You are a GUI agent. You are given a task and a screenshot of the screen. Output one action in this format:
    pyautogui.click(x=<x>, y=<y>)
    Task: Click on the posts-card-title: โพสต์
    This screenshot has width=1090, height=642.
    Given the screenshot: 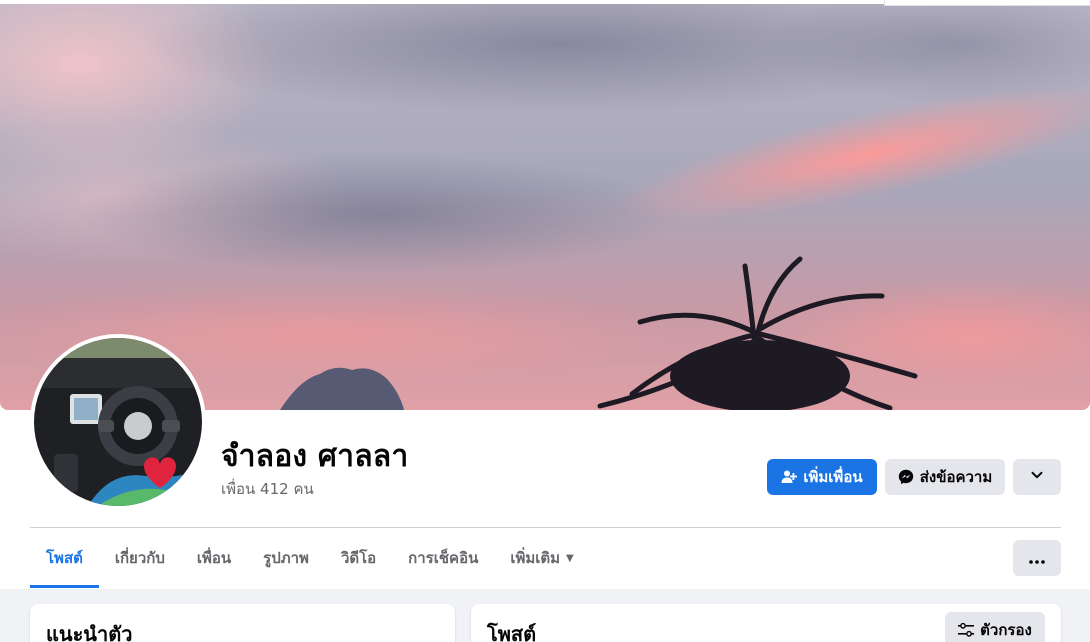 What is the action you would take?
    pyautogui.click(x=512, y=632)
    